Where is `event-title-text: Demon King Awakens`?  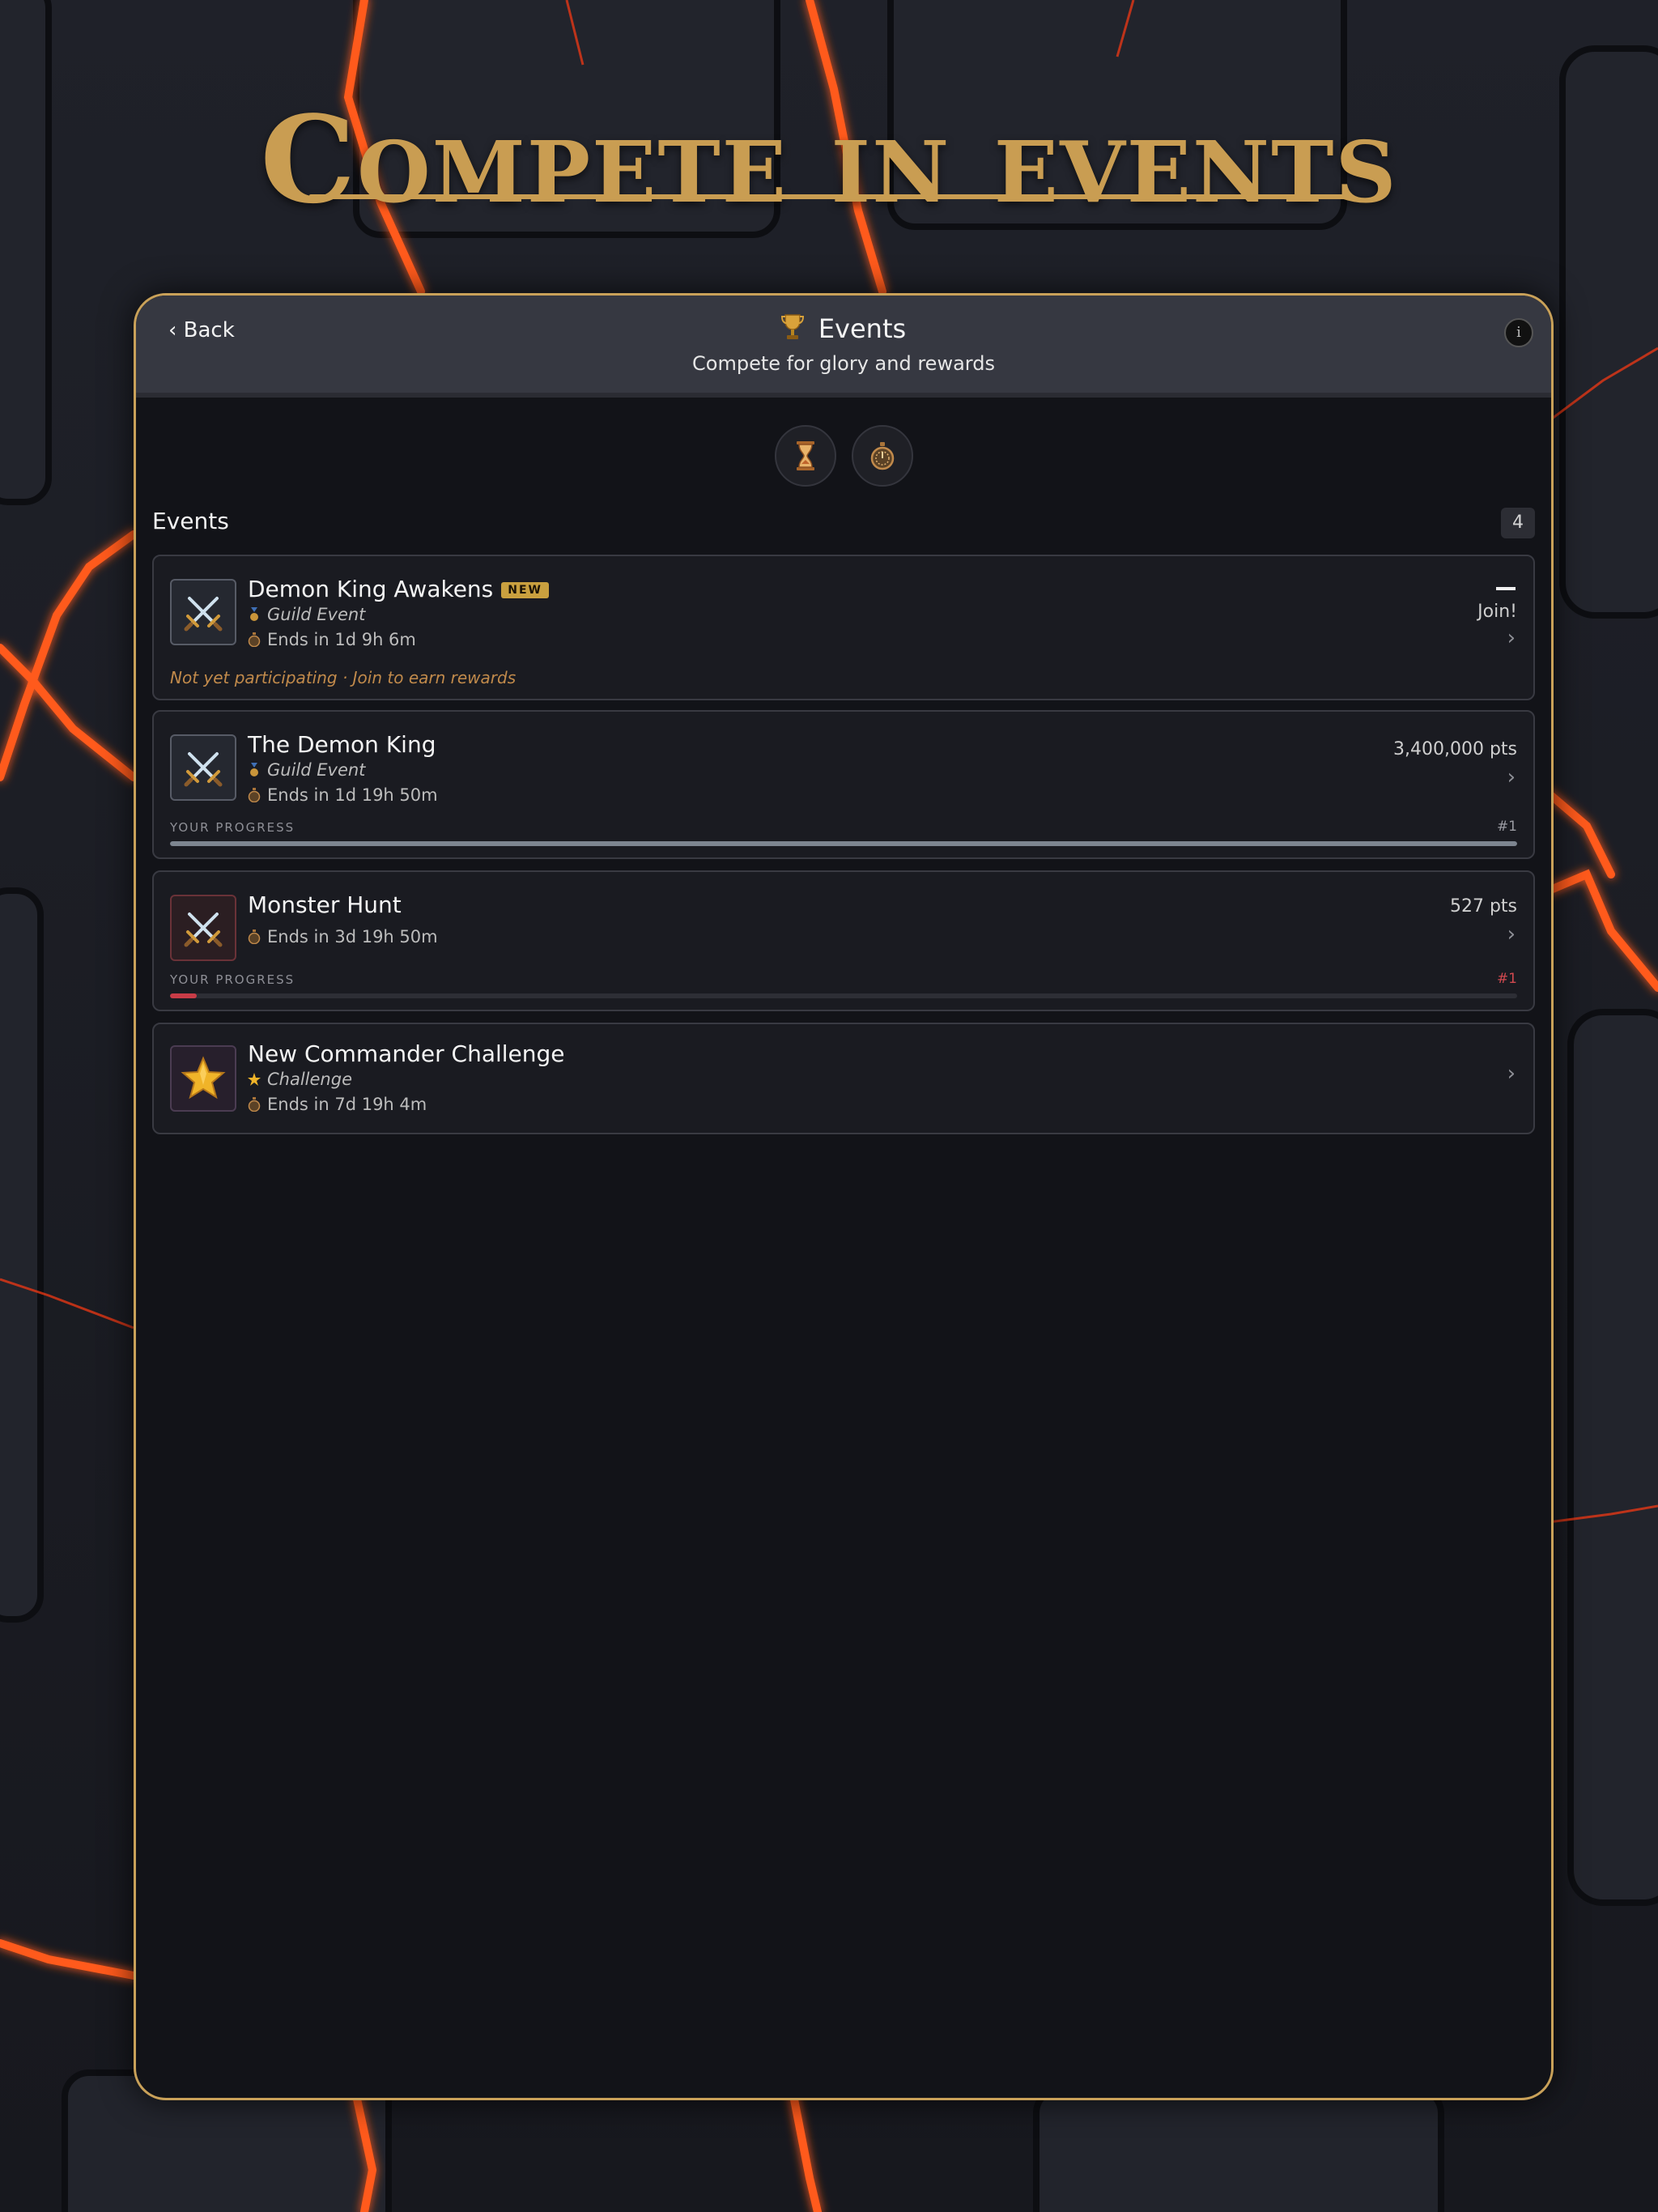 event-title-text: Demon King Awakens is located at coordinates (371, 589).